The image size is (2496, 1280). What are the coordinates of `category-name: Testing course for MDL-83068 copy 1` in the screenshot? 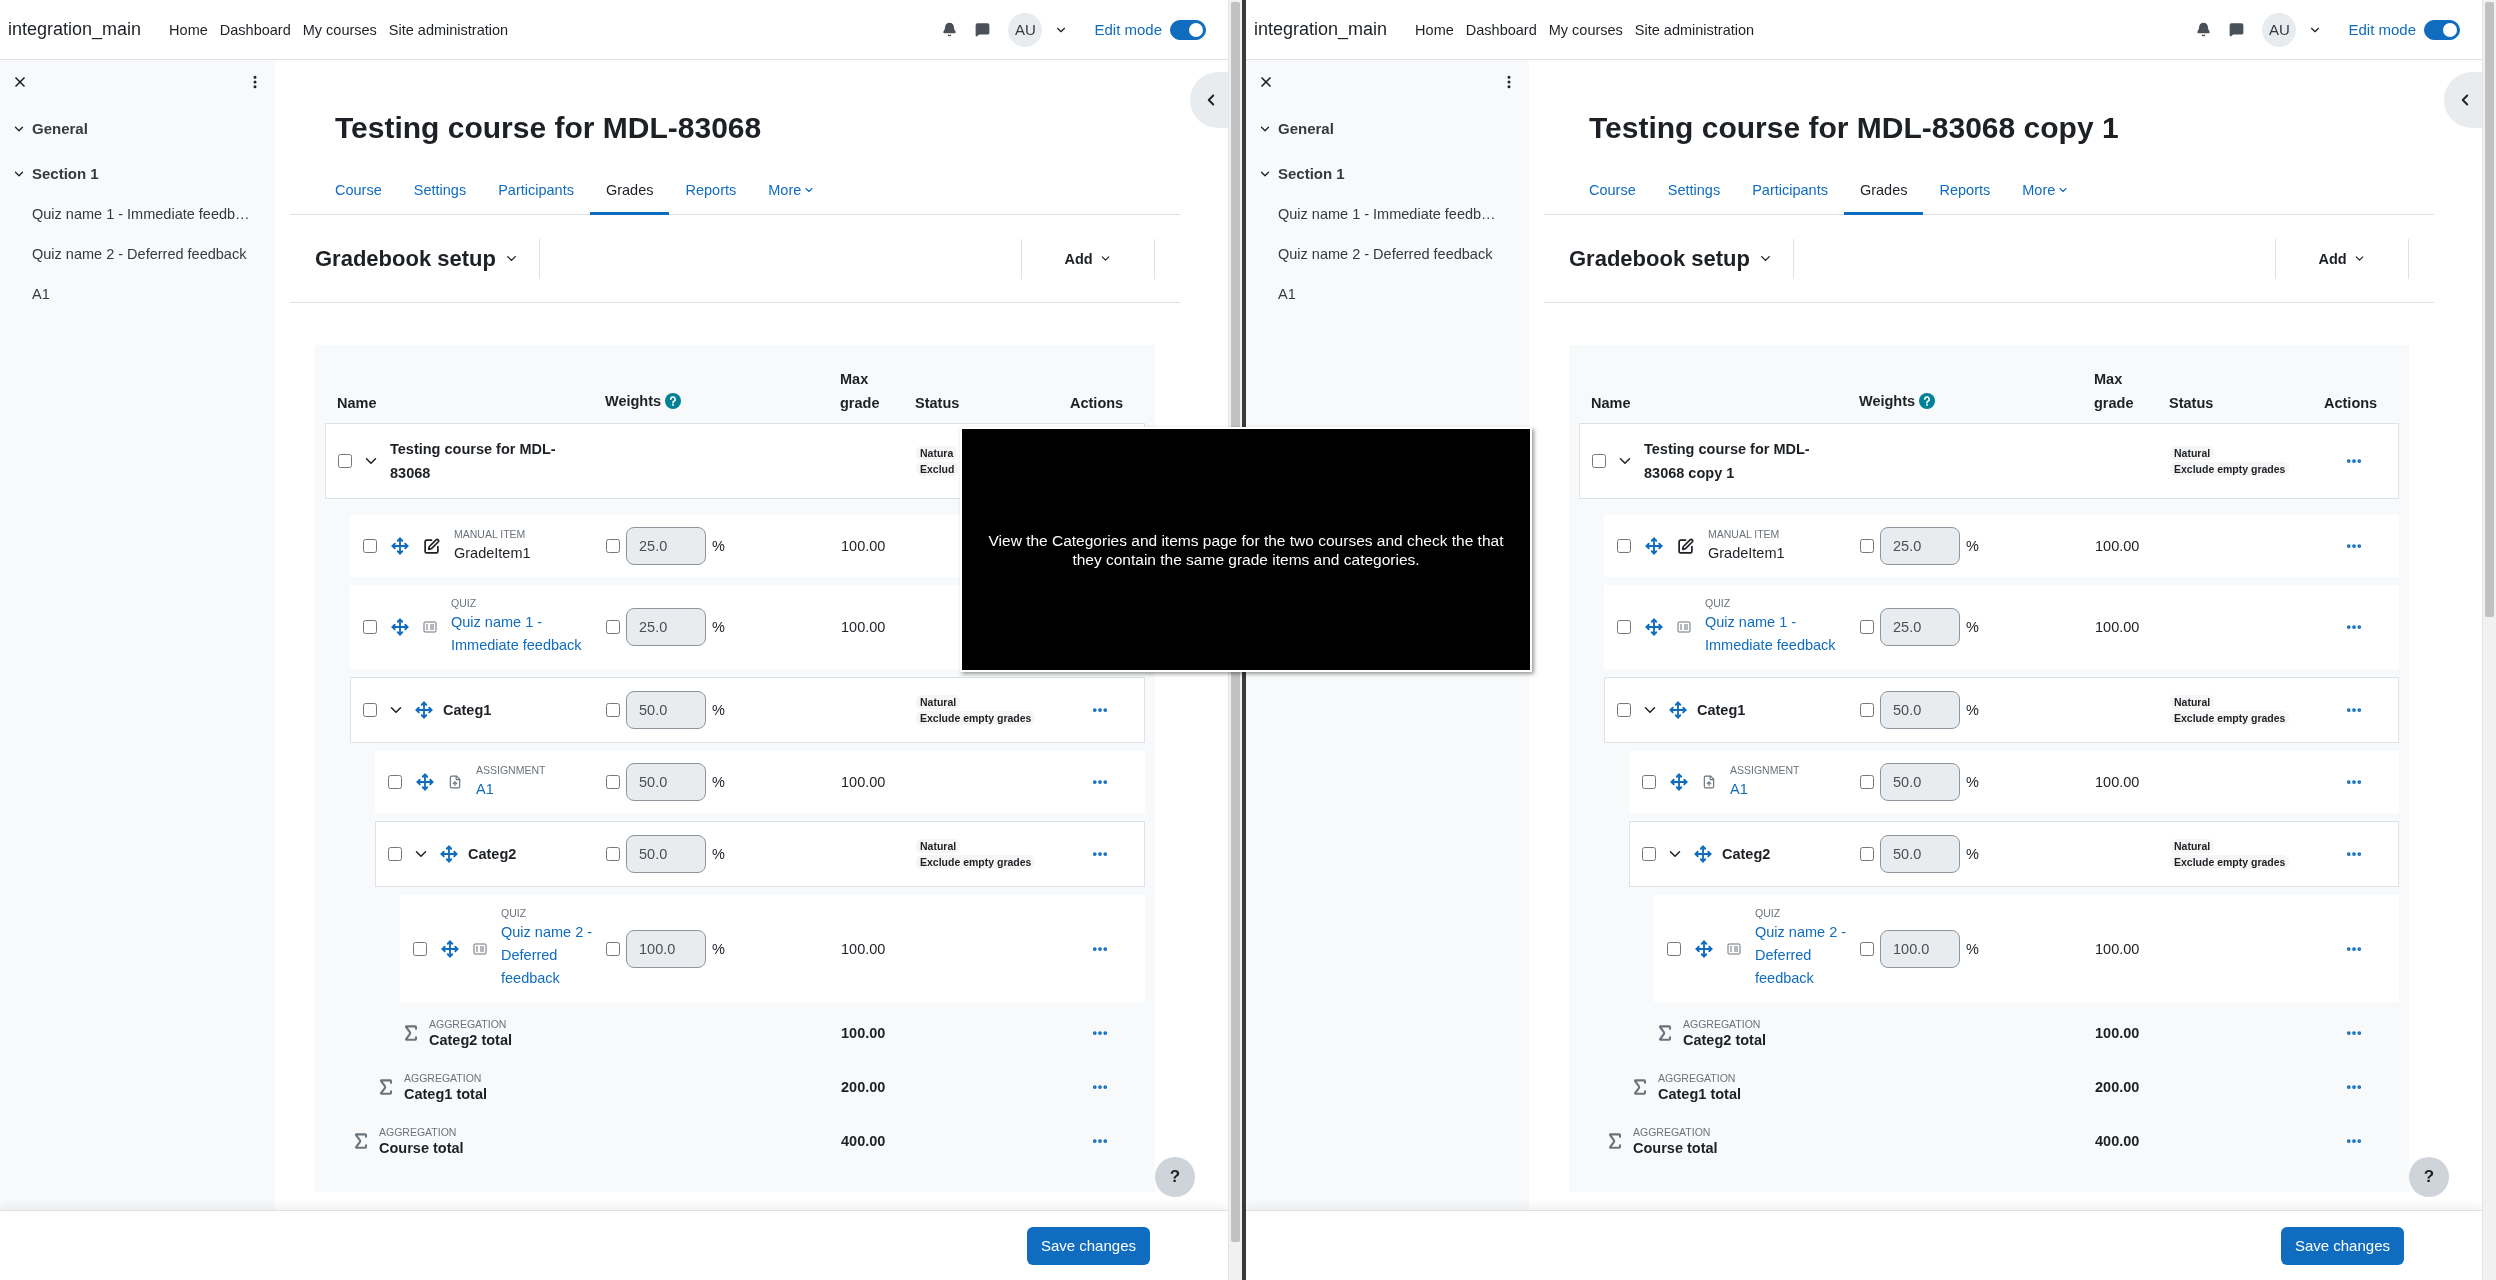 It's located at (1727, 461).